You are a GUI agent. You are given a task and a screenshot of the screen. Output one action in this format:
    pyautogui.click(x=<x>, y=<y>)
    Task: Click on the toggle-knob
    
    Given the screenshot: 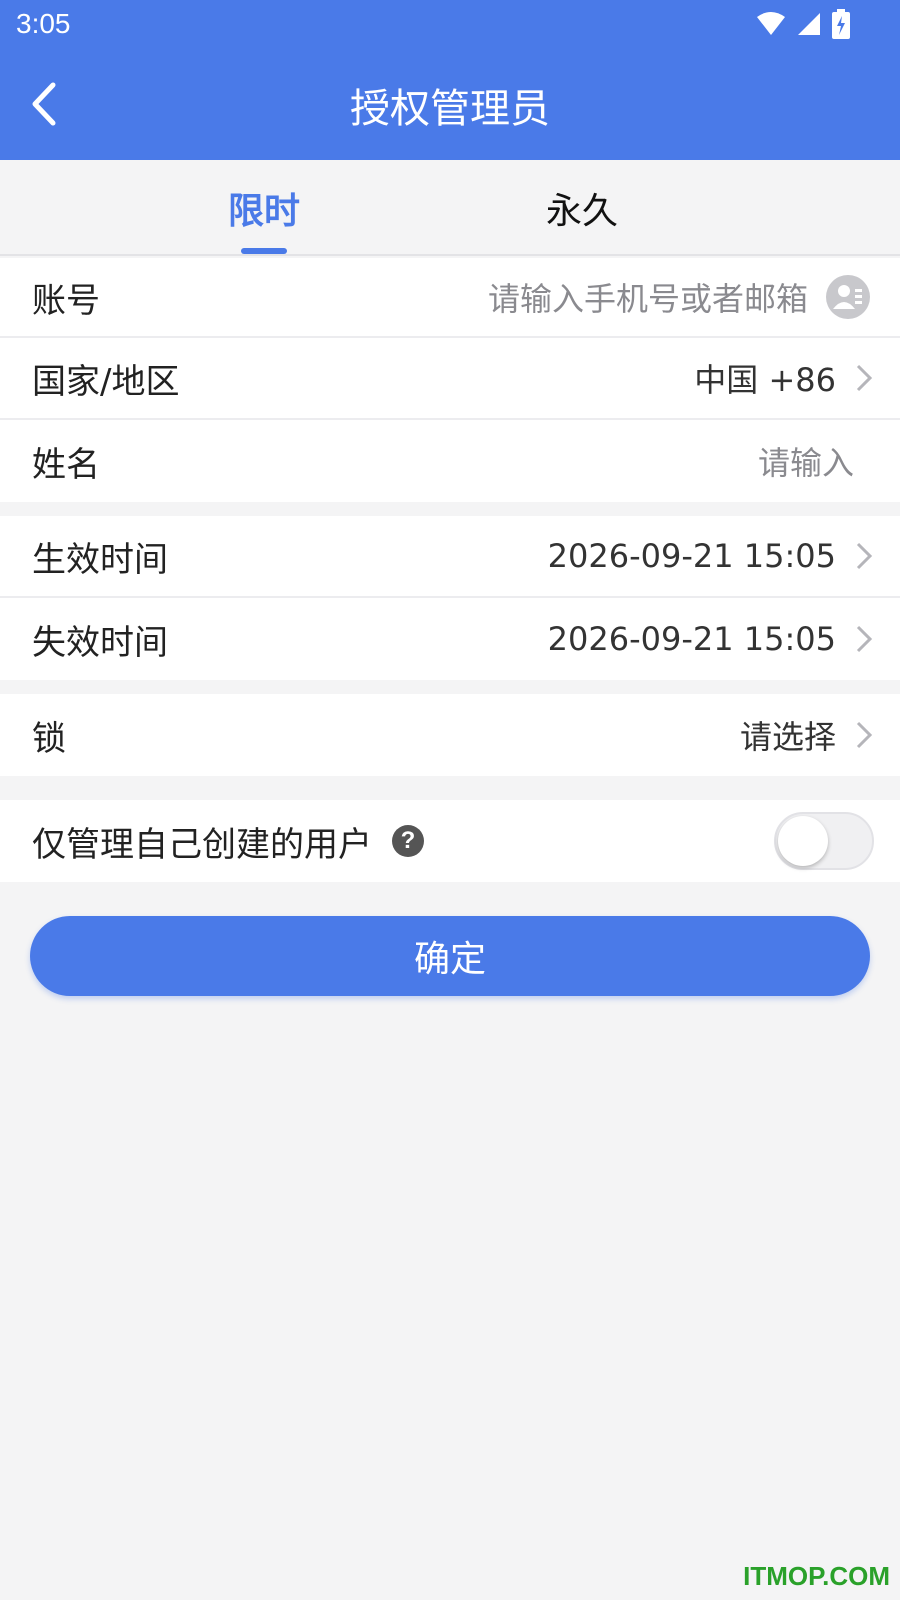 What is the action you would take?
    pyautogui.click(x=803, y=841)
    